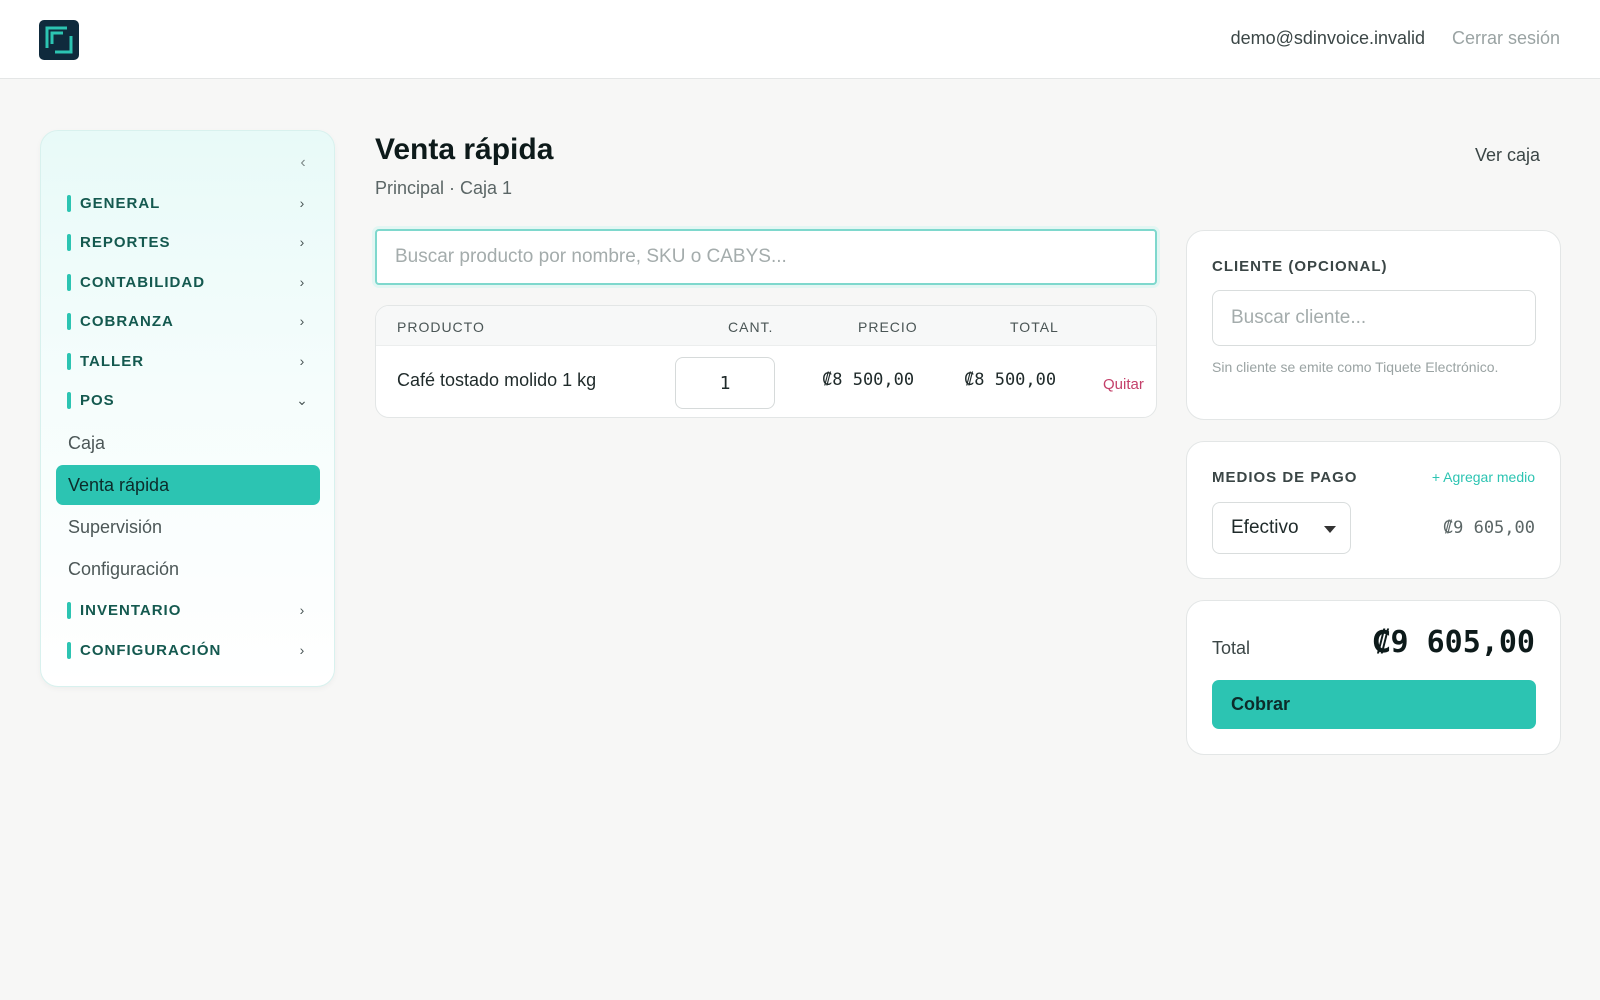 The width and height of the screenshot is (1600, 1000). What do you see at coordinates (1123, 384) in the screenshot?
I see `remove-item-button: Quitar` at bounding box center [1123, 384].